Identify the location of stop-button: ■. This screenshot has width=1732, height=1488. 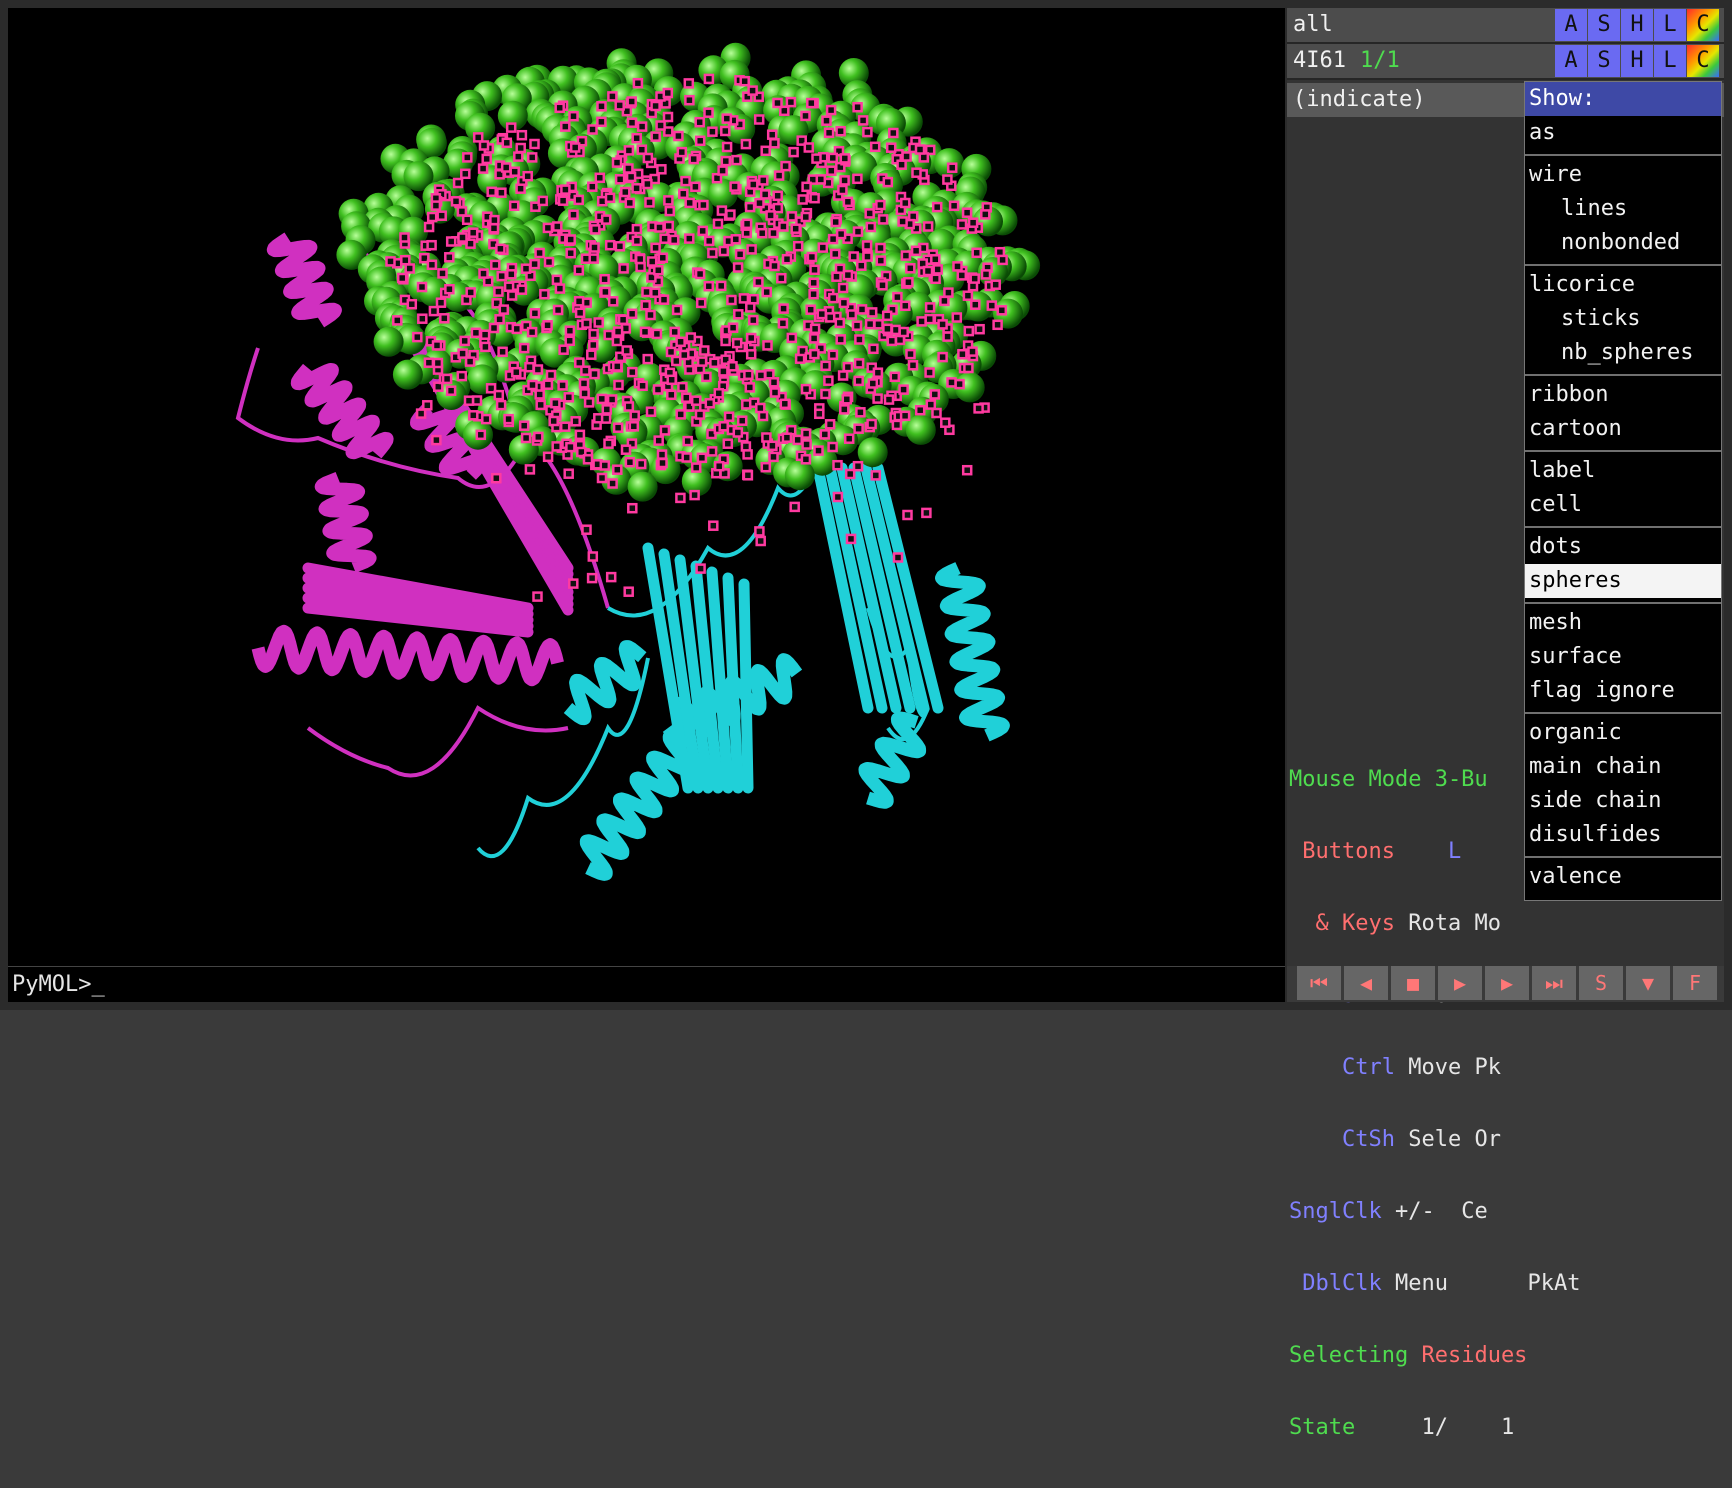
(1413, 983).